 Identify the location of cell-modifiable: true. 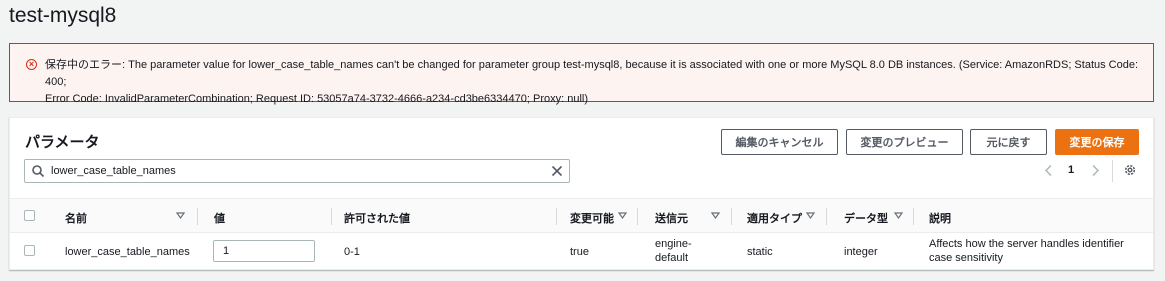
(579, 252).